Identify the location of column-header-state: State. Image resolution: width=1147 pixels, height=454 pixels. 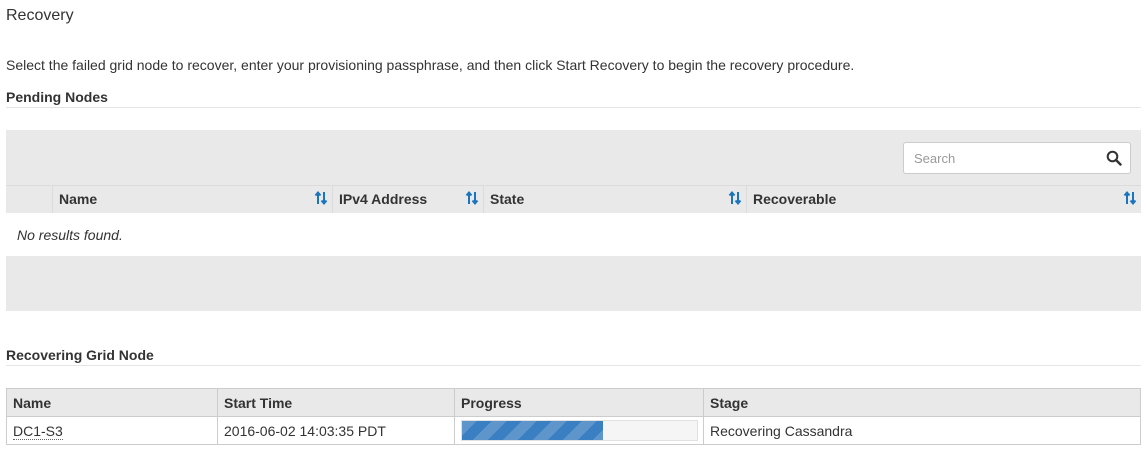
(614, 200).